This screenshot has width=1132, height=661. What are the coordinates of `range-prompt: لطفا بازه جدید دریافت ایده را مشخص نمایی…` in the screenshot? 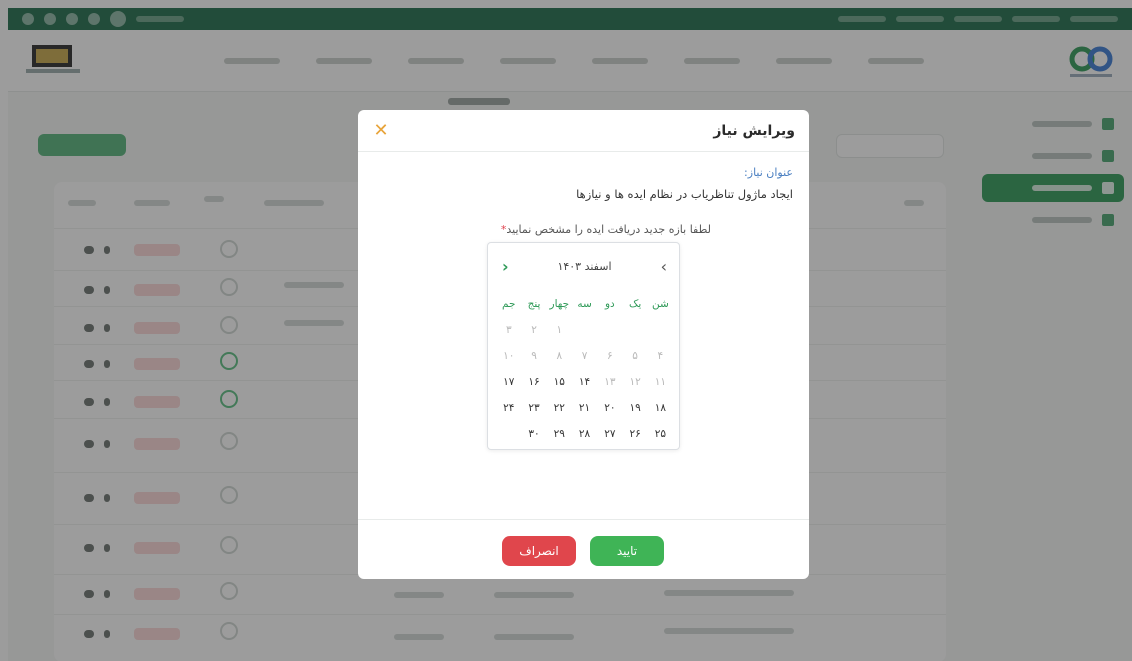 It's located at (605, 229).